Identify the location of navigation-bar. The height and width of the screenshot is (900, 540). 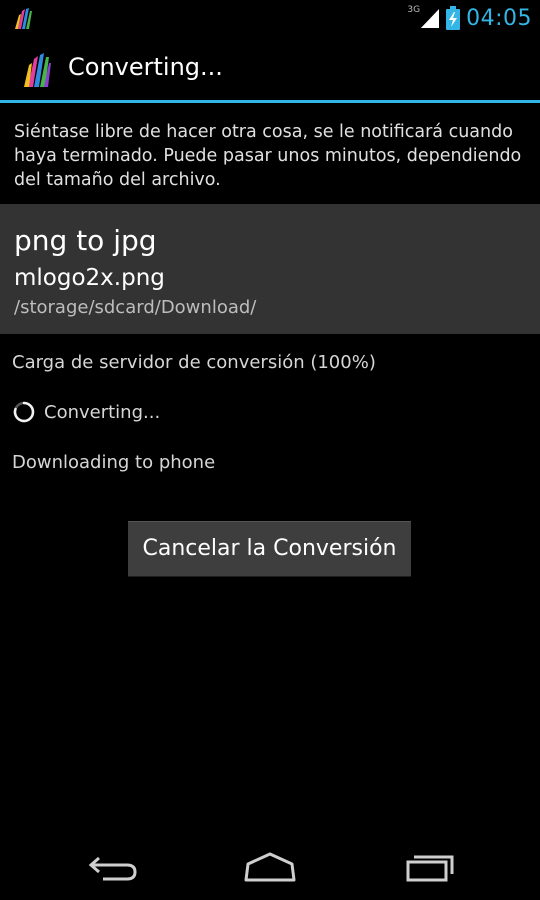
(270, 860).